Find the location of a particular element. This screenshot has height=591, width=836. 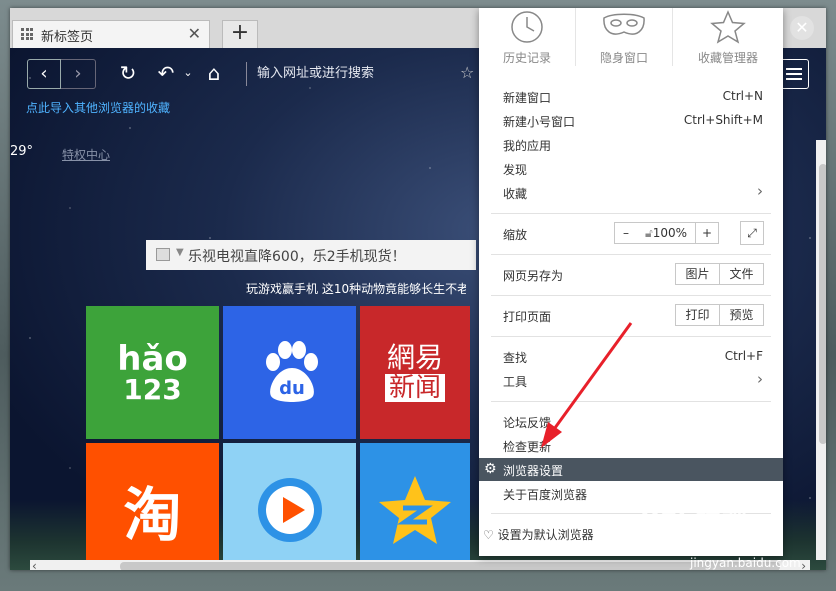

watermark-url: jingyan.baidu.com is located at coordinates (745, 563).